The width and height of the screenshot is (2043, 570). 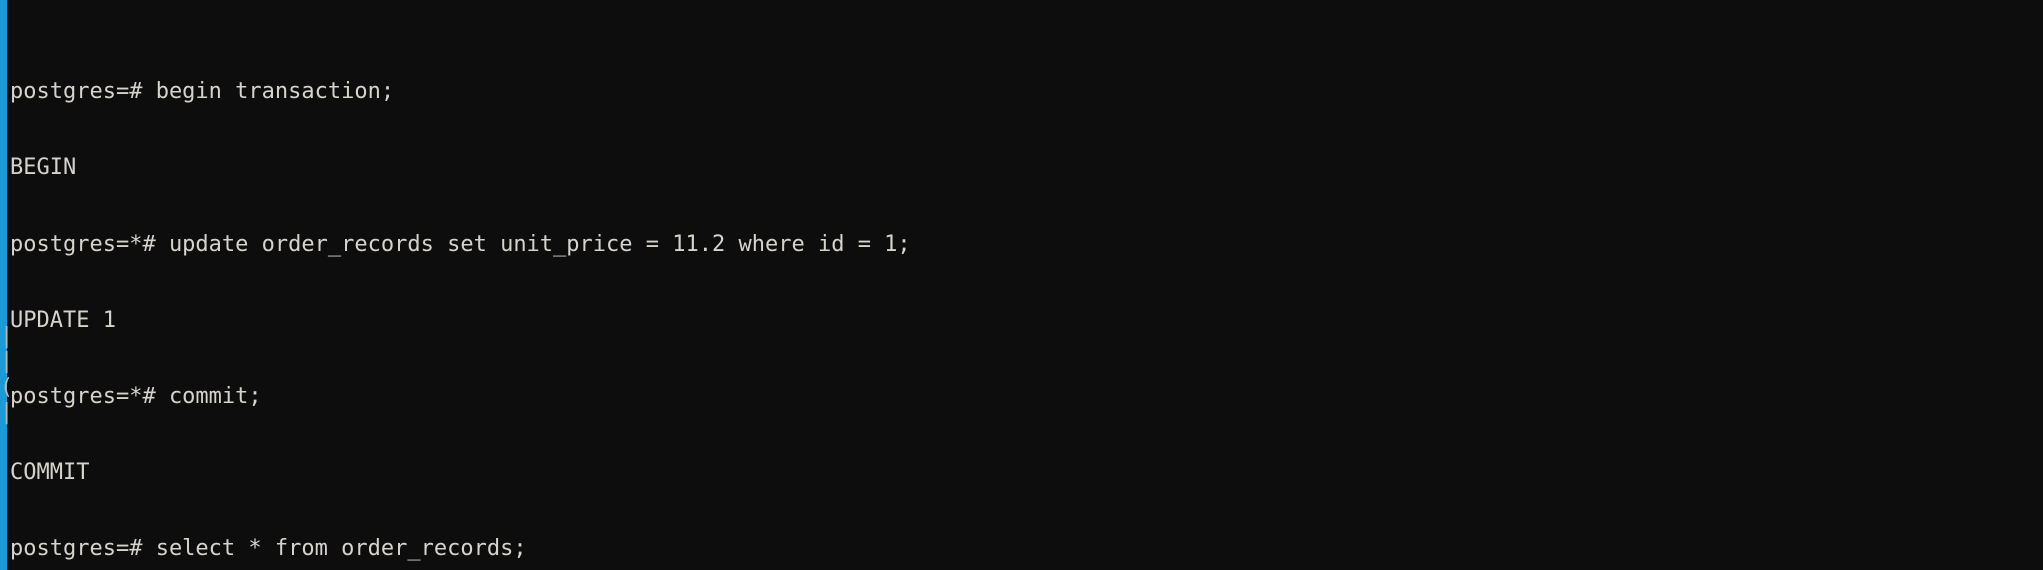 What do you see at coordinates (63, 320) in the screenshot?
I see `response-line-update-count: UPDATE 1` at bounding box center [63, 320].